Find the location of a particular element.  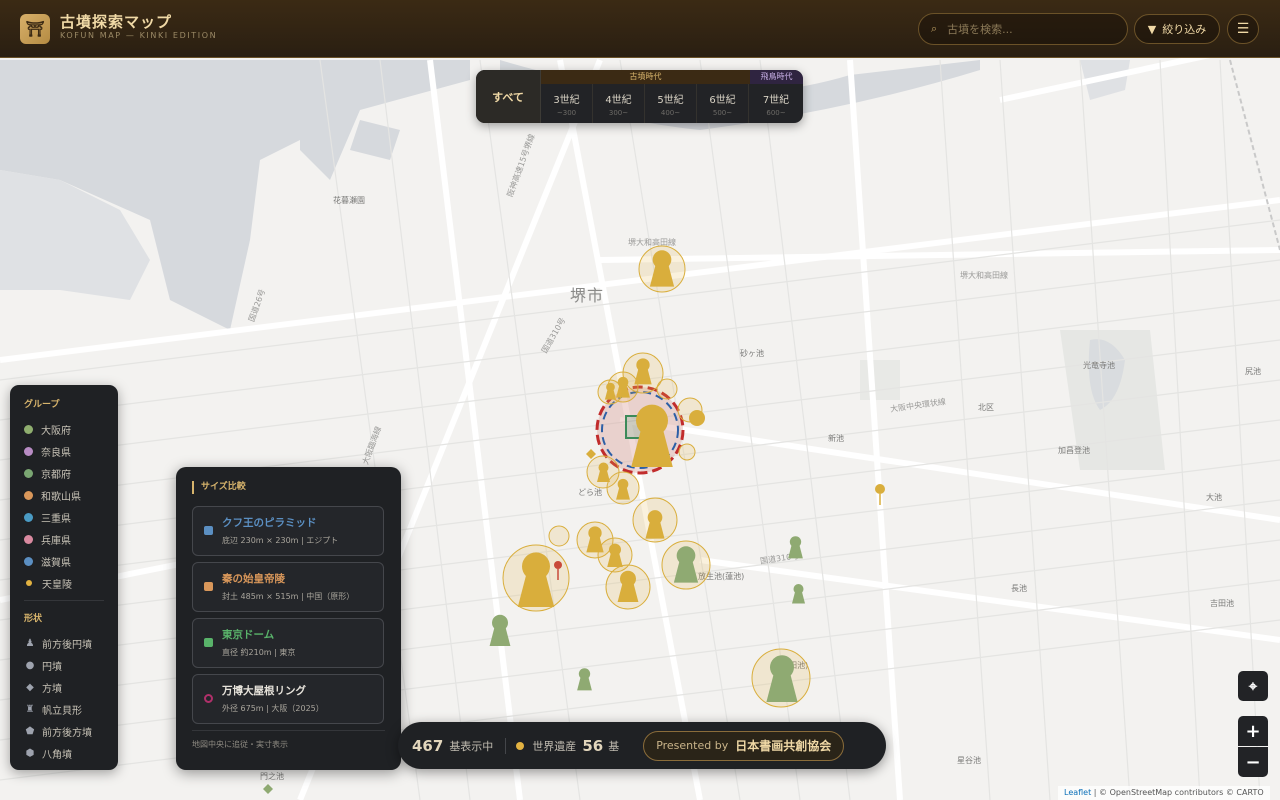

era-range: 300~ is located at coordinates (618, 113).